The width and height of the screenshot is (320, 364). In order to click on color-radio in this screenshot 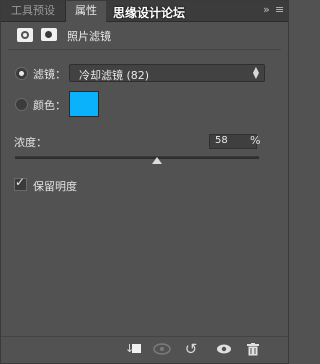, I will do `click(21, 104)`.